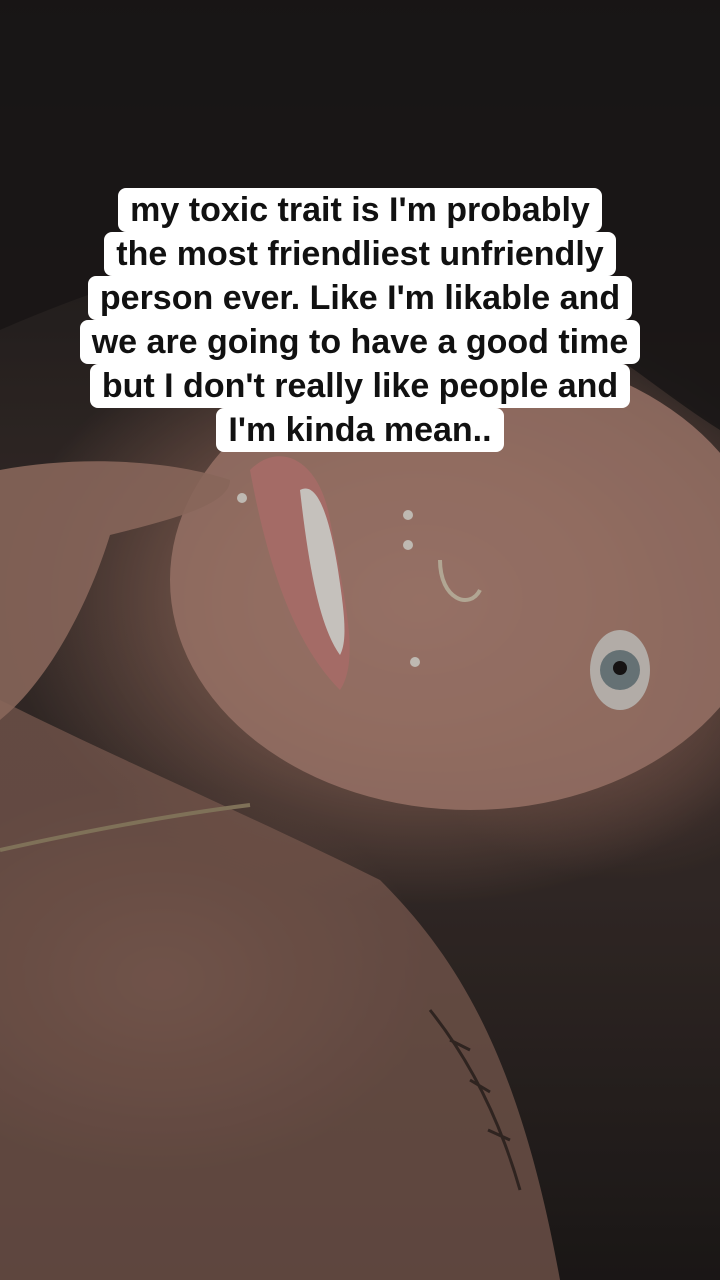 Image resolution: width=720 pixels, height=1280 pixels. What do you see at coordinates (360, 342) in the screenshot?
I see `caption-line: we are going to have a good time` at bounding box center [360, 342].